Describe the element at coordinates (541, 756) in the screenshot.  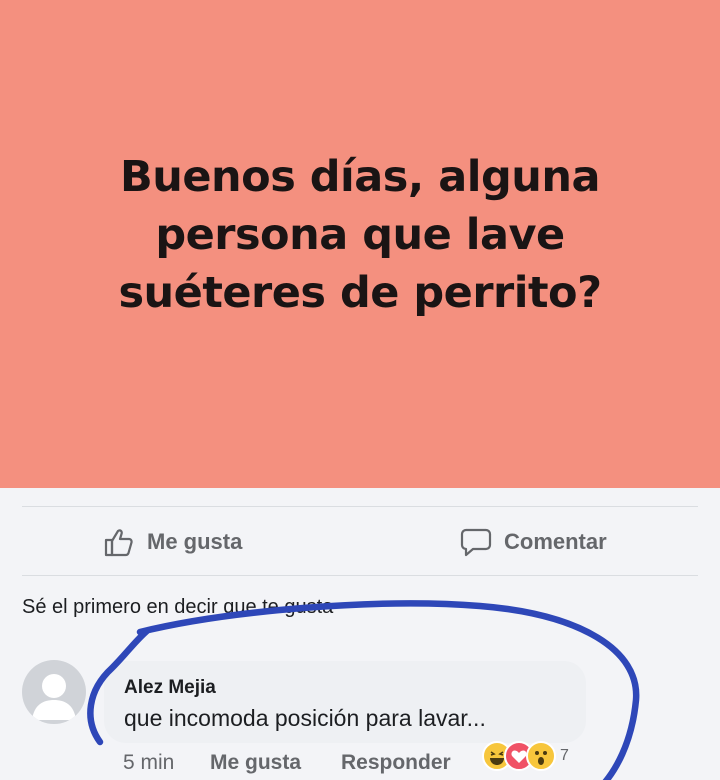
I see `wow-reaction-icon` at that location.